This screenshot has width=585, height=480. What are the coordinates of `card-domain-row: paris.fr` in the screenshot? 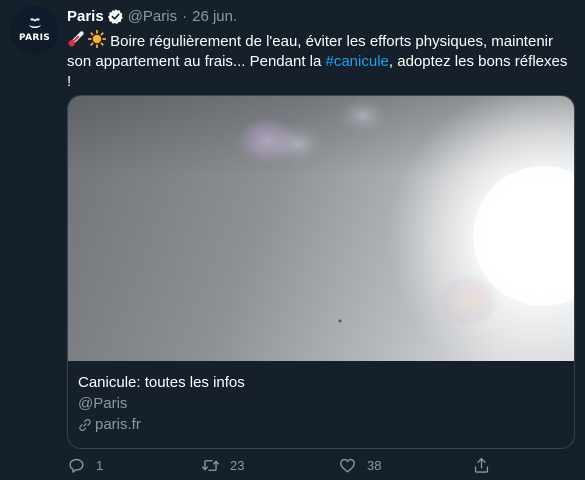 It's located at (321, 425).